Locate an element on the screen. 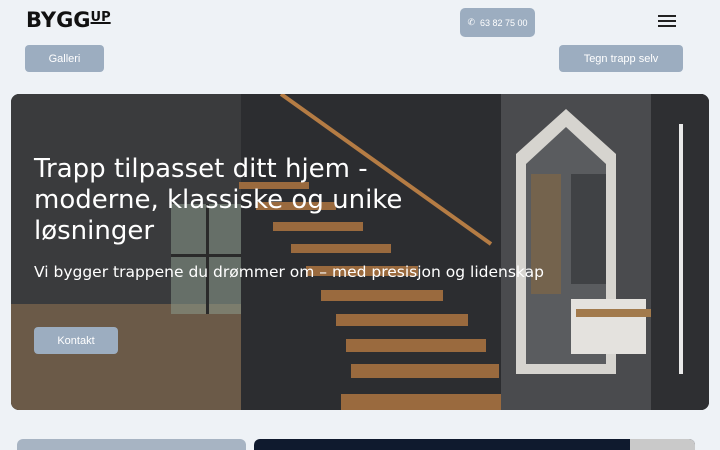  logo: BYGGUP is located at coordinates (68, 20).